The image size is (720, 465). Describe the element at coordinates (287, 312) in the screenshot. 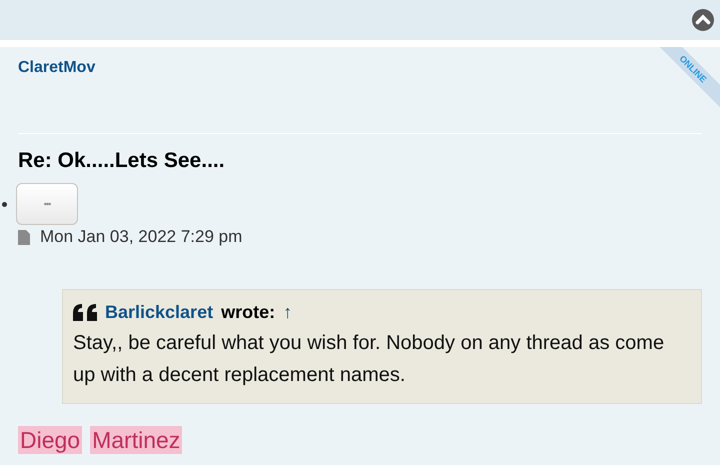

I see `jump-link: ↑` at that location.